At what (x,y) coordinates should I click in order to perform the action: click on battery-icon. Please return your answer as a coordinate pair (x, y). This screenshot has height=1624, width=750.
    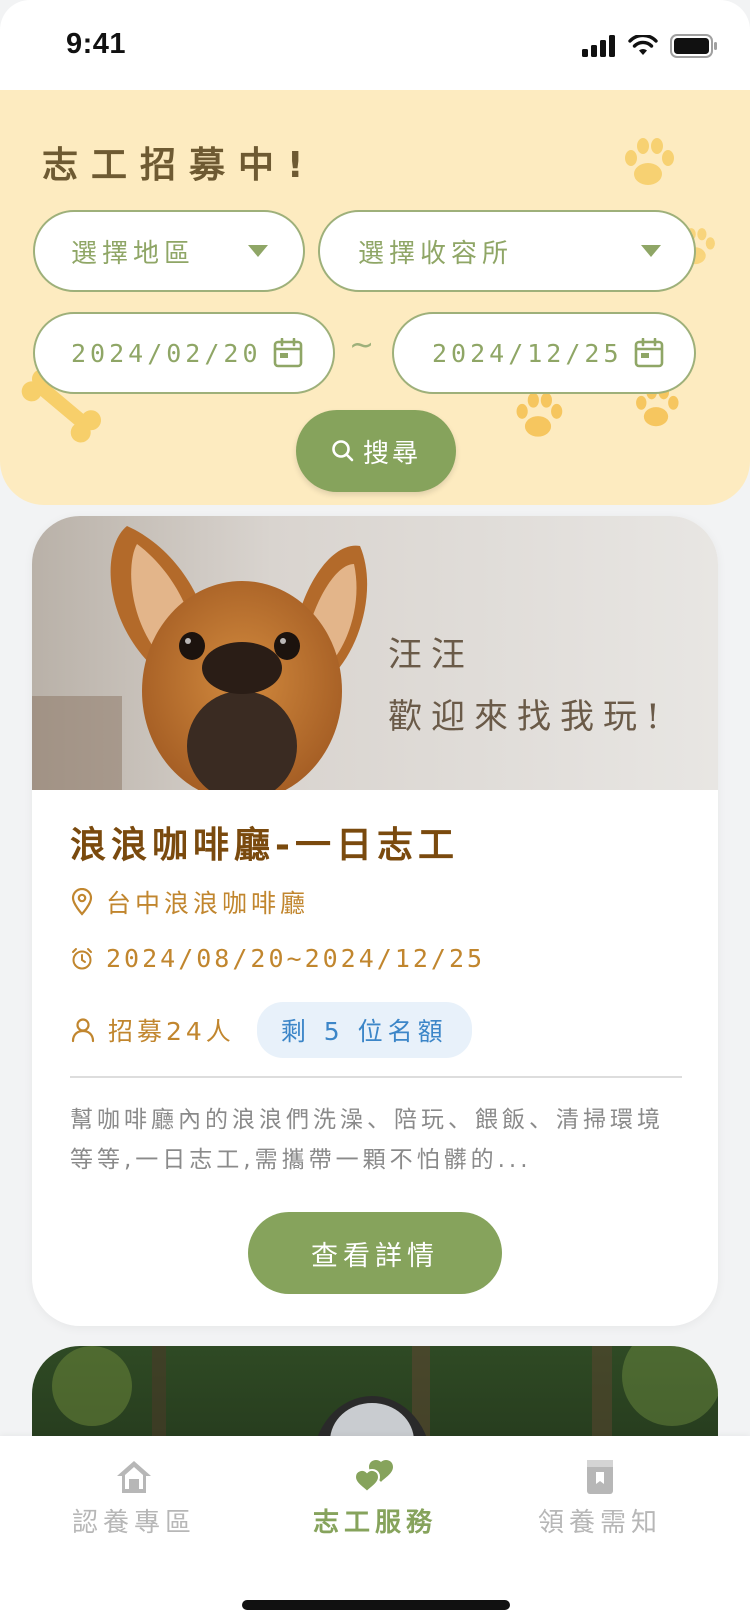
    Looking at the image, I should click on (693, 46).